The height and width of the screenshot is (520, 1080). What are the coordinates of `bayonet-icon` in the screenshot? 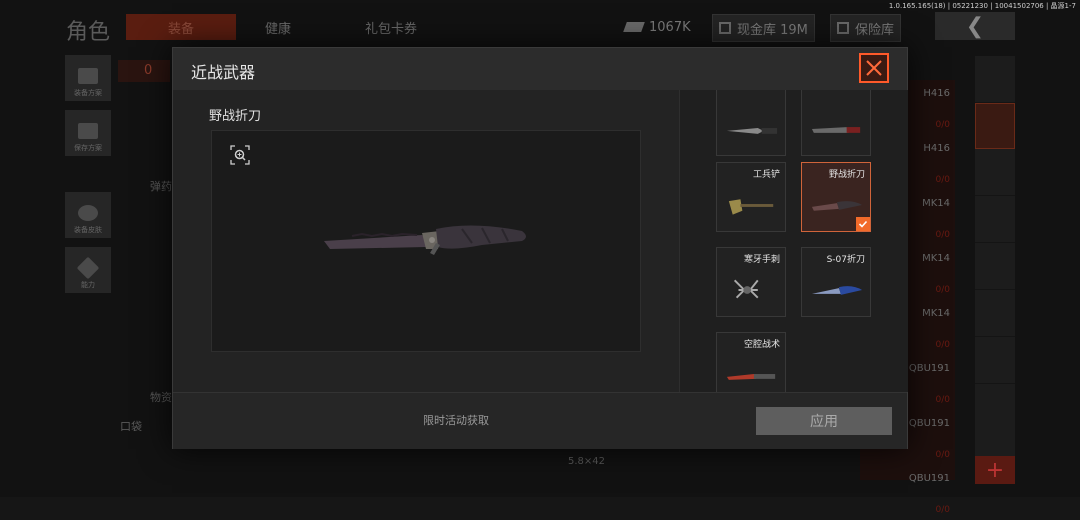 It's located at (752, 131).